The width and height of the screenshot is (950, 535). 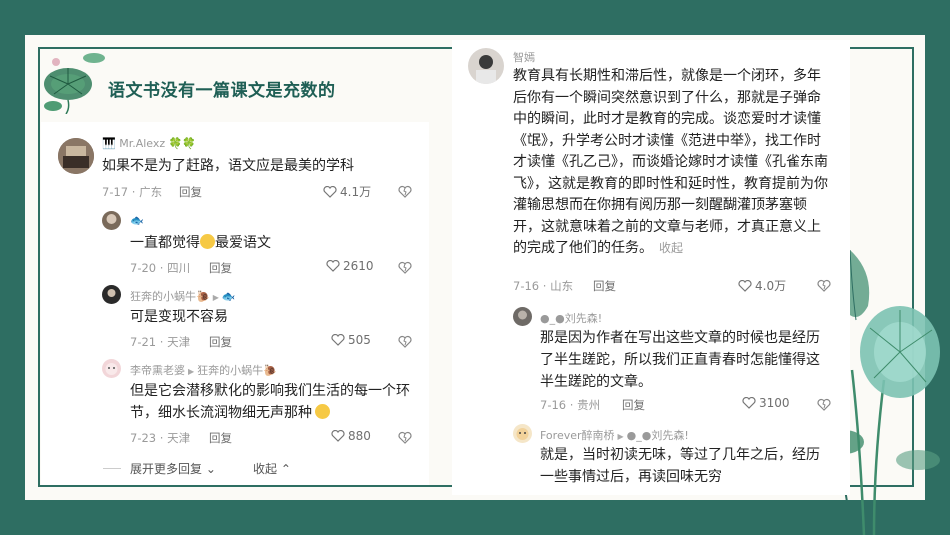 What do you see at coordinates (614, 435) in the screenshot?
I see `comment-username: Forever醉南桥 ▶ ●_●刘先森!` at bounding box center [614, 435].